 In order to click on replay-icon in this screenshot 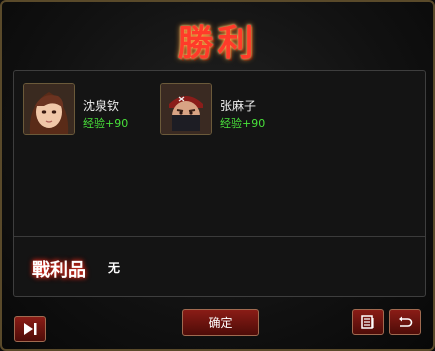, I will do `click(405, 322)`.